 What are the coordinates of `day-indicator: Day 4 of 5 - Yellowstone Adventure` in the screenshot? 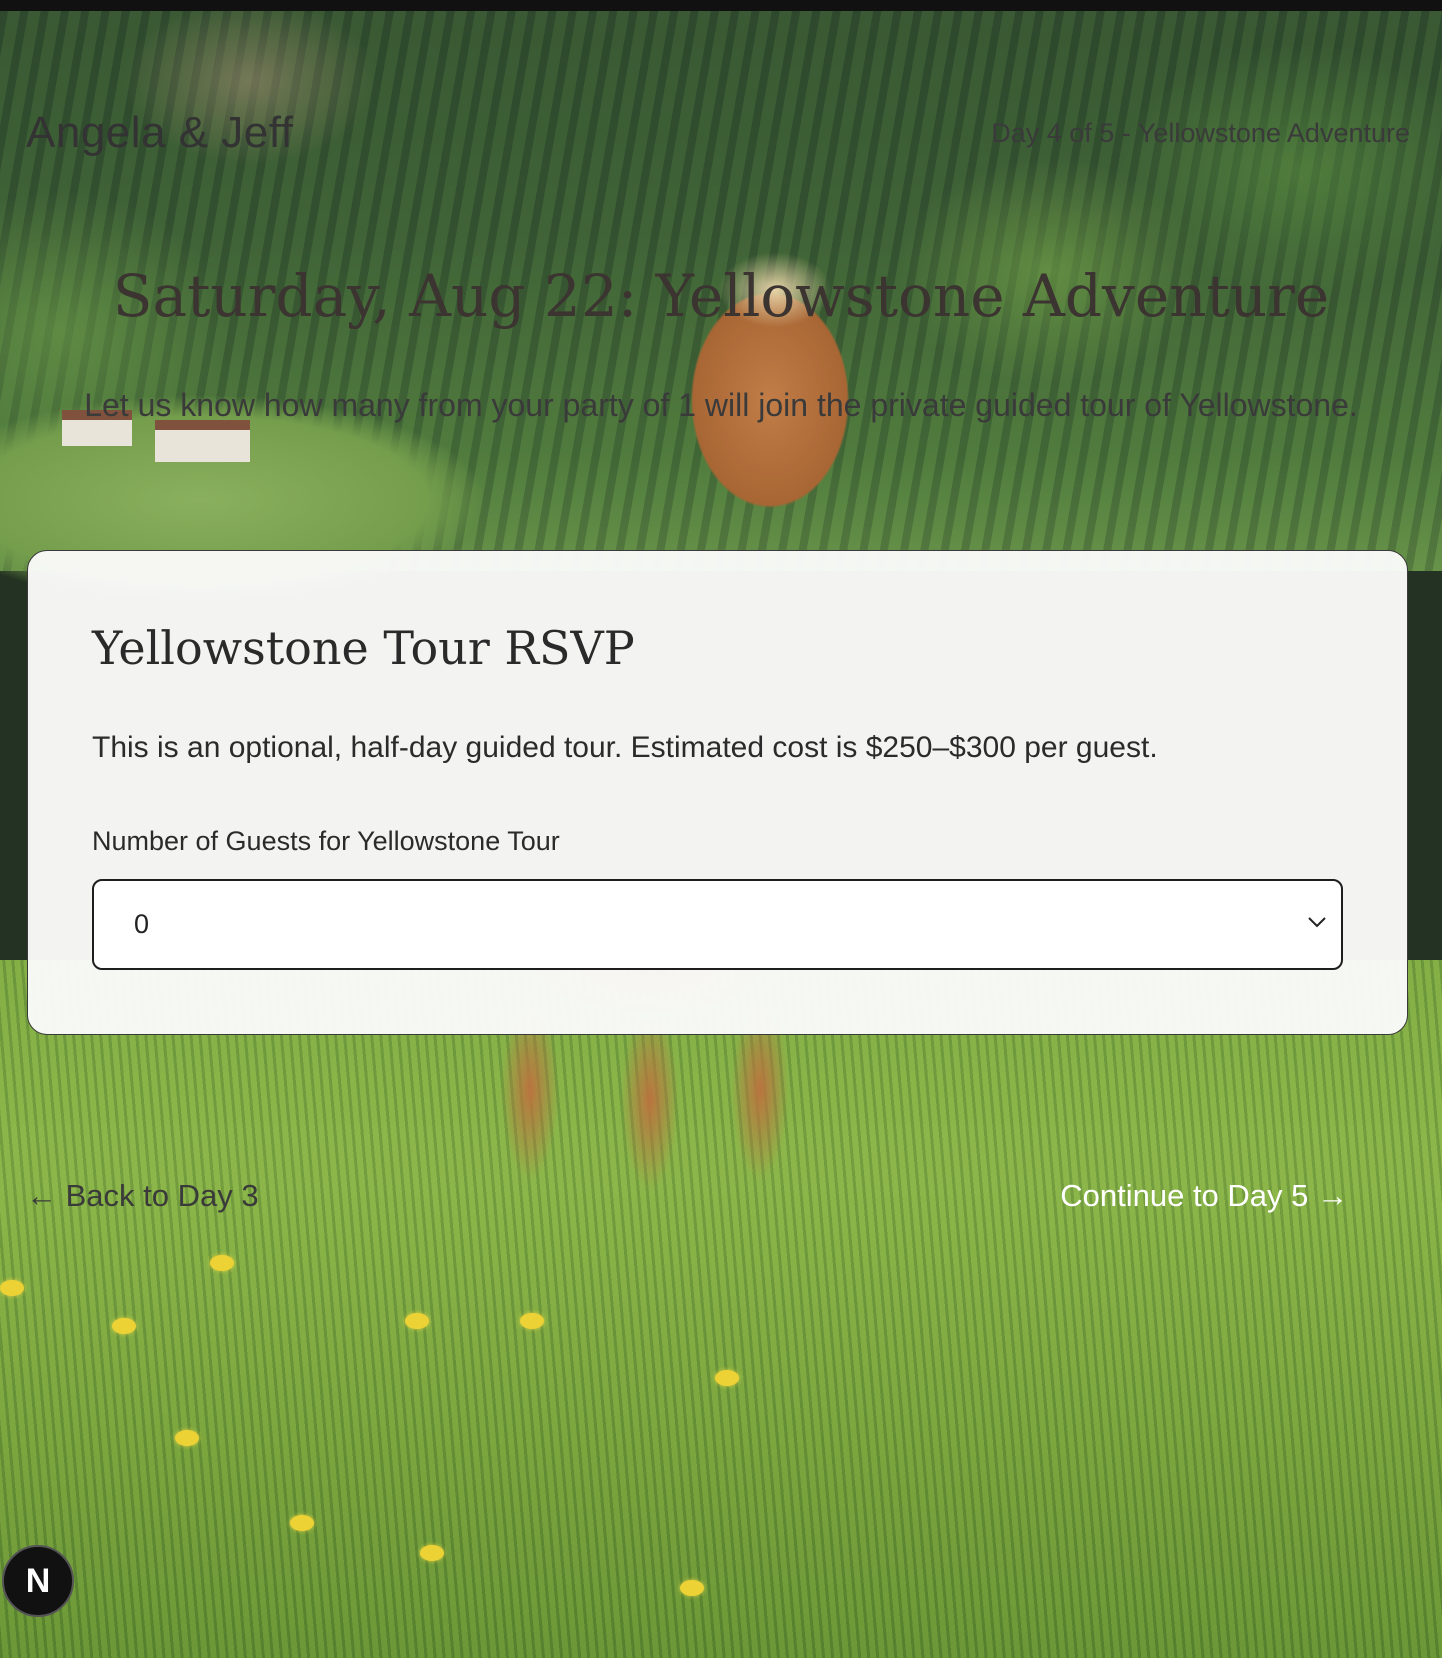 It's located at (1200, 133).